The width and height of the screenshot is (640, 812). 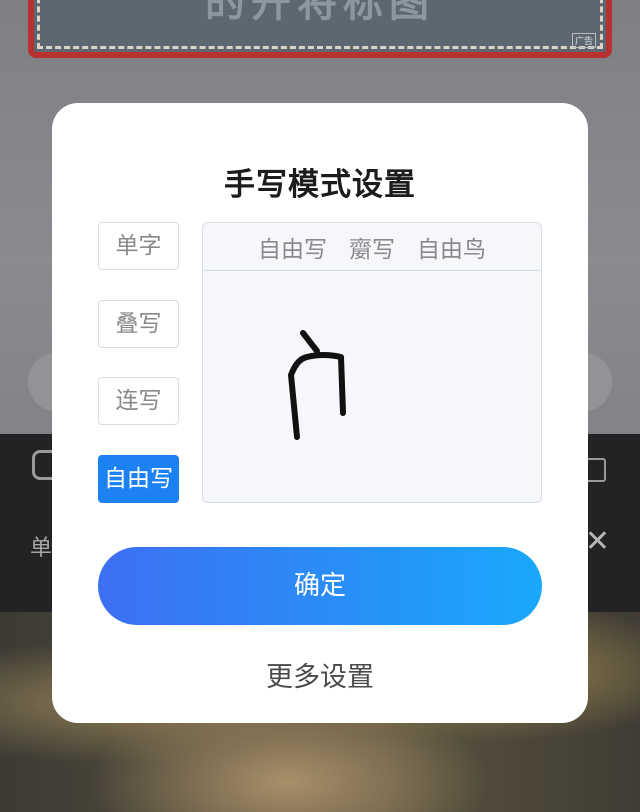 I want to click on mode-overlap-button: 叠写, so click(x=138, y=324).